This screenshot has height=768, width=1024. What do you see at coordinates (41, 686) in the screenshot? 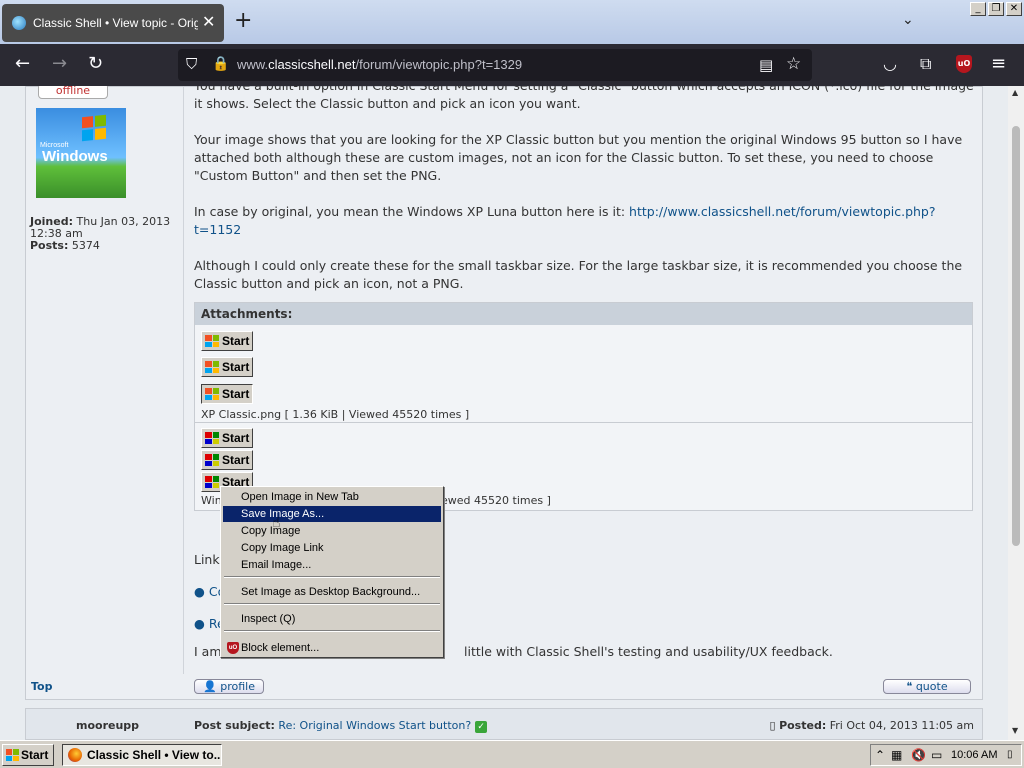
I see `top-link: Top` at bounding box center [41, 686].